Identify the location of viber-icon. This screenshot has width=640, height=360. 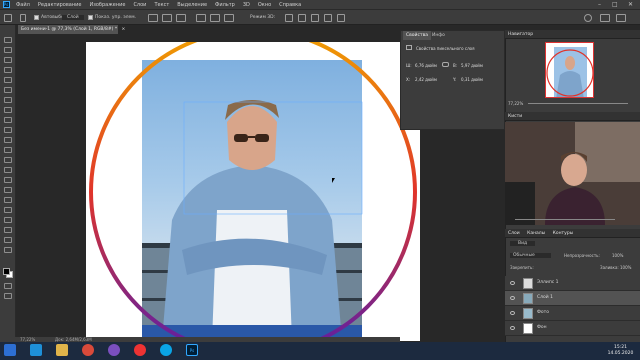
(114, 350).